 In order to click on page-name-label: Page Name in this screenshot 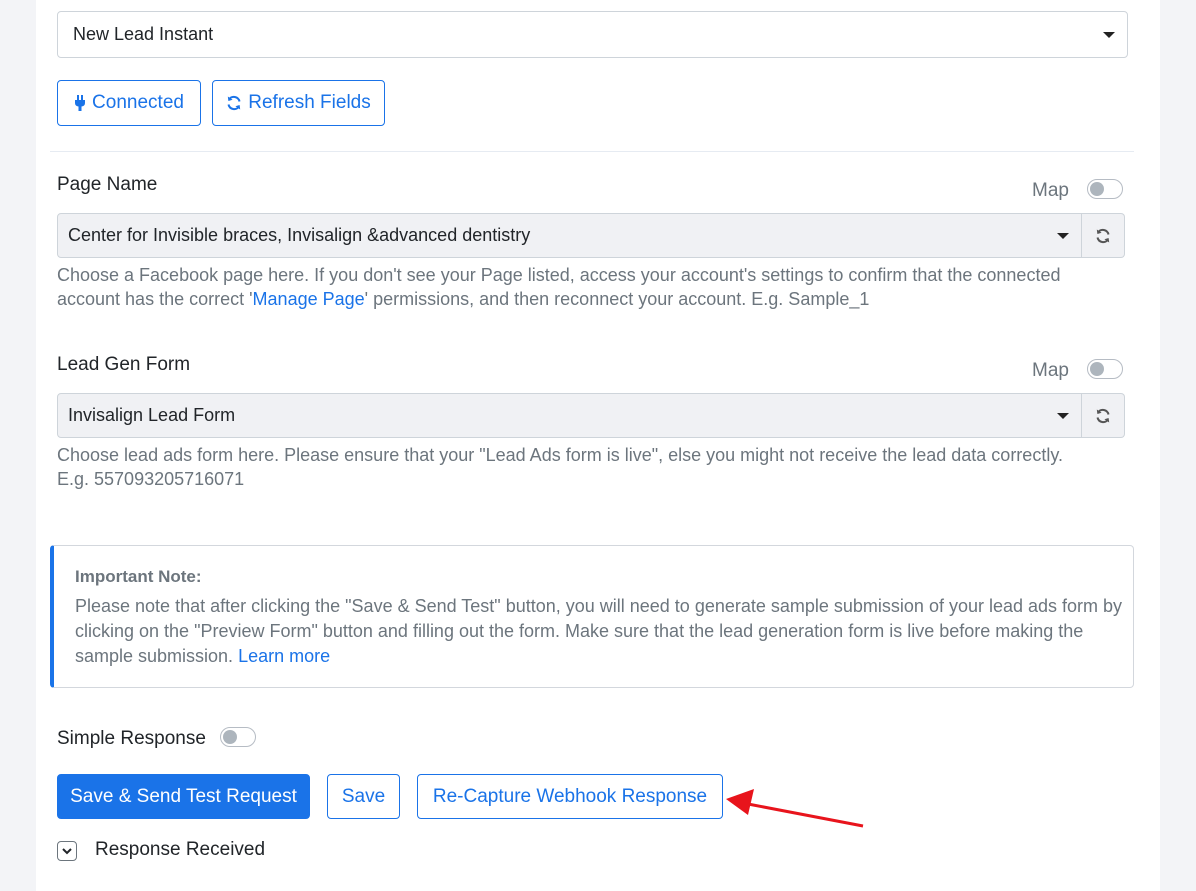, I will do `click(107, 184)`.